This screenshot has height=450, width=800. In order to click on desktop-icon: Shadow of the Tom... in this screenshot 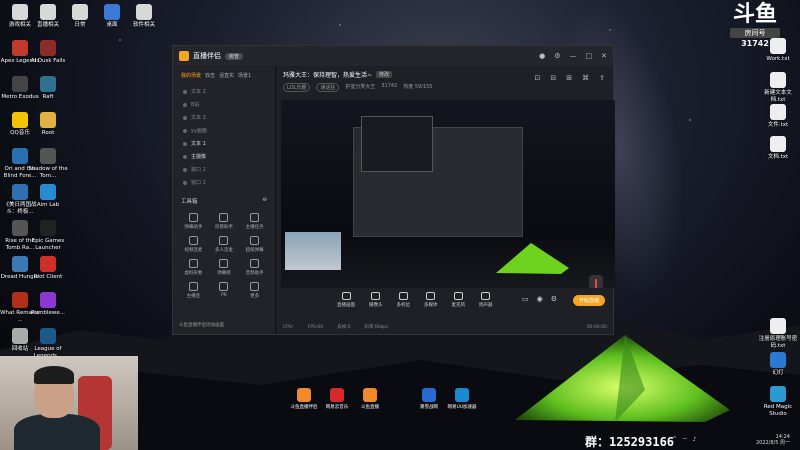, I will do `click(48, 163)`.